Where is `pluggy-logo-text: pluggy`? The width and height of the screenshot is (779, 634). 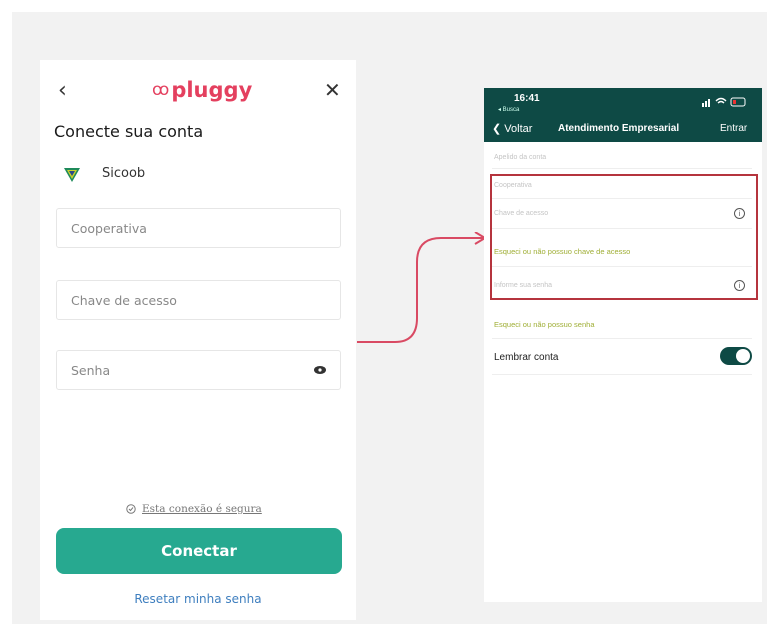 pluggy-logo-text: pluggy is located at coordinates (212, 90).